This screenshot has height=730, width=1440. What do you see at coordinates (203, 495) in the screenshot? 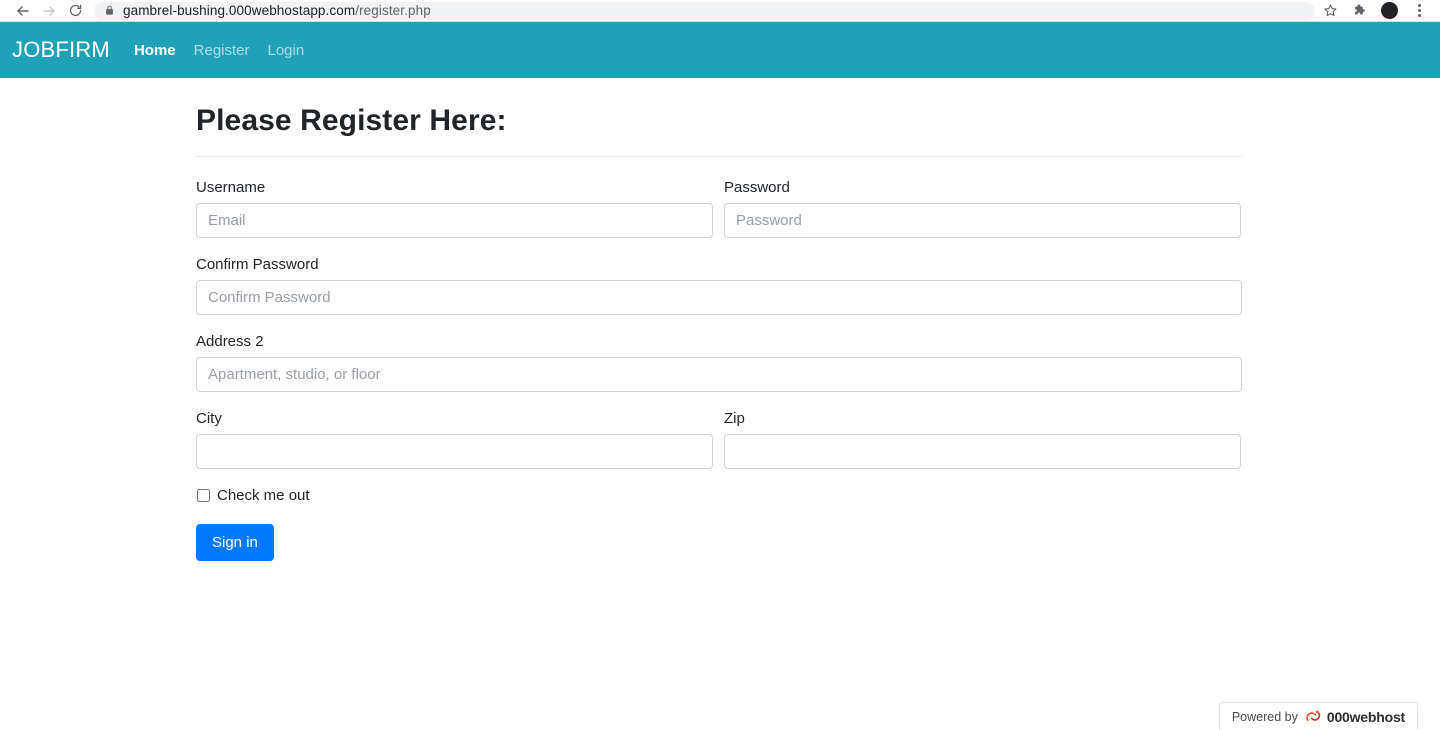
I see `check-me-out-checkbox` at bounding box center [203, 495].